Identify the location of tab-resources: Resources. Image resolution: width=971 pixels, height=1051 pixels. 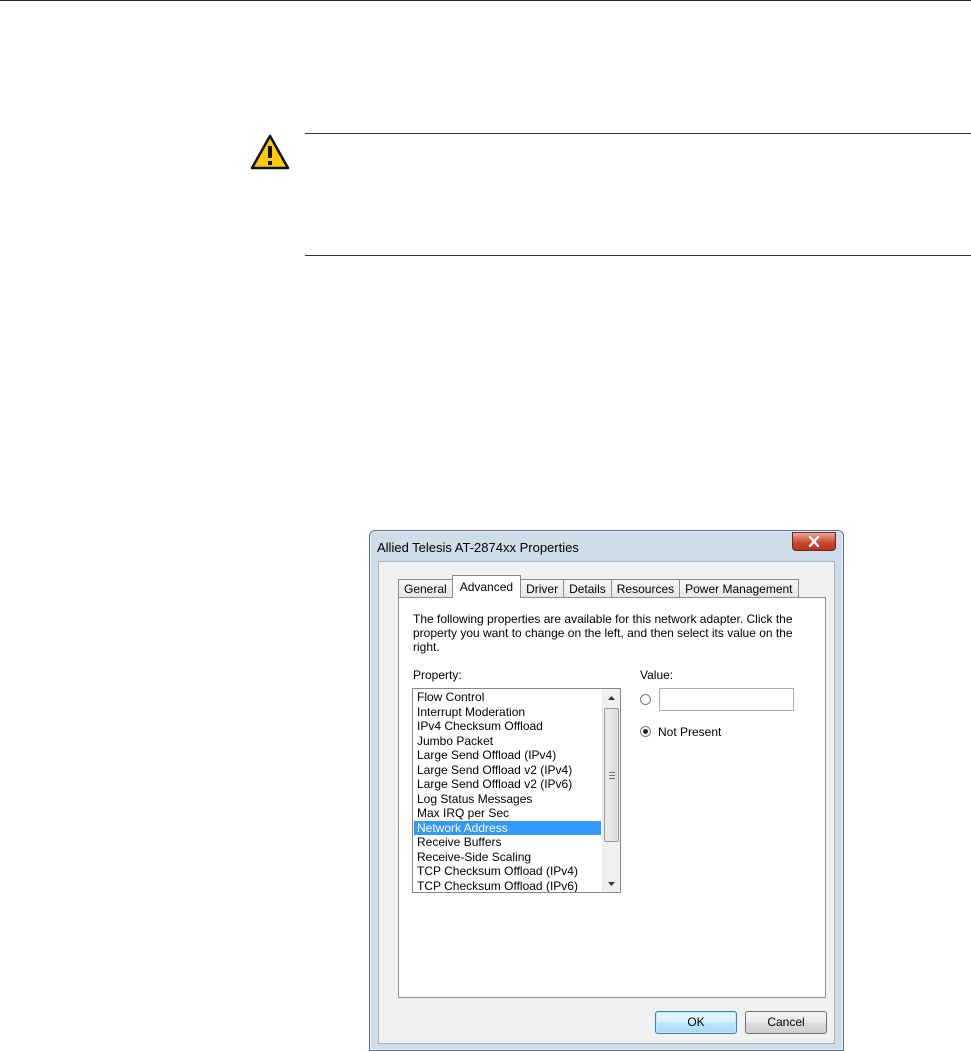
(645, 588).